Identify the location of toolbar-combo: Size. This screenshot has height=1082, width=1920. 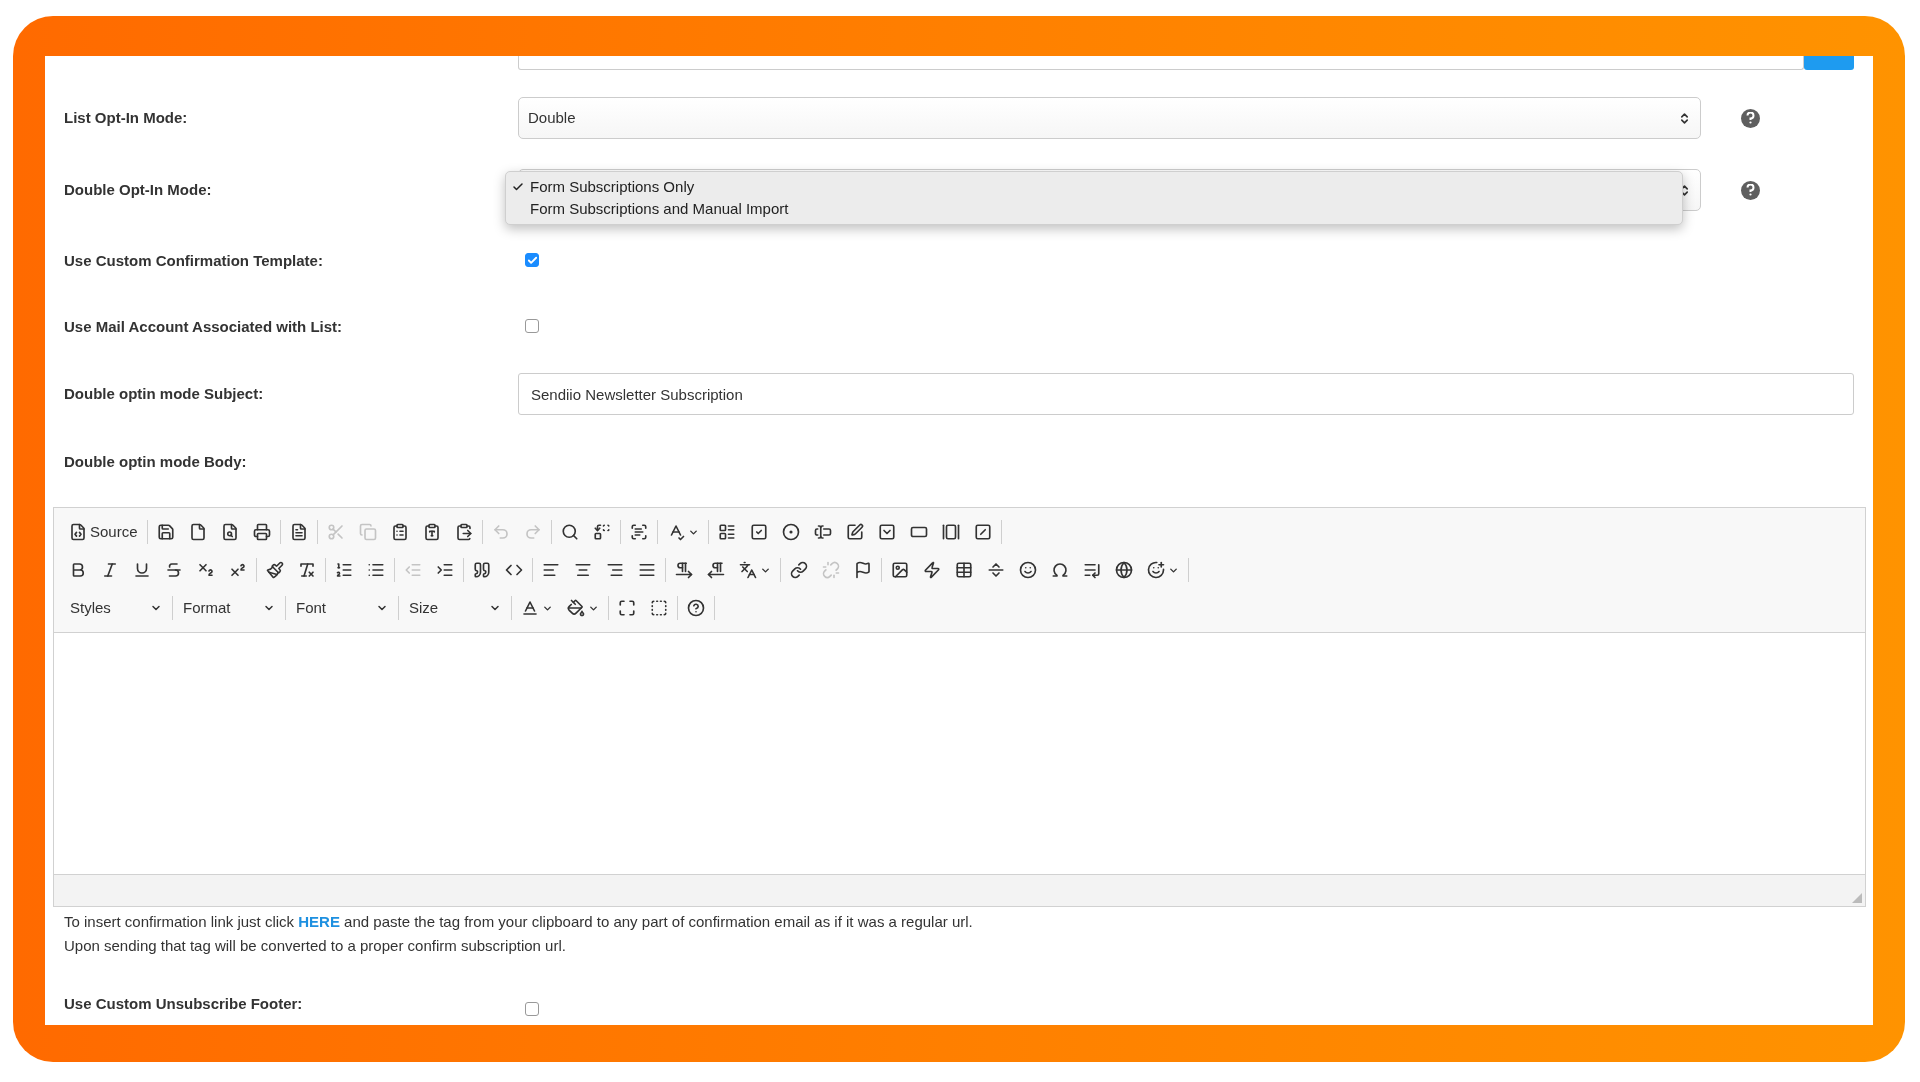
(455, 608).